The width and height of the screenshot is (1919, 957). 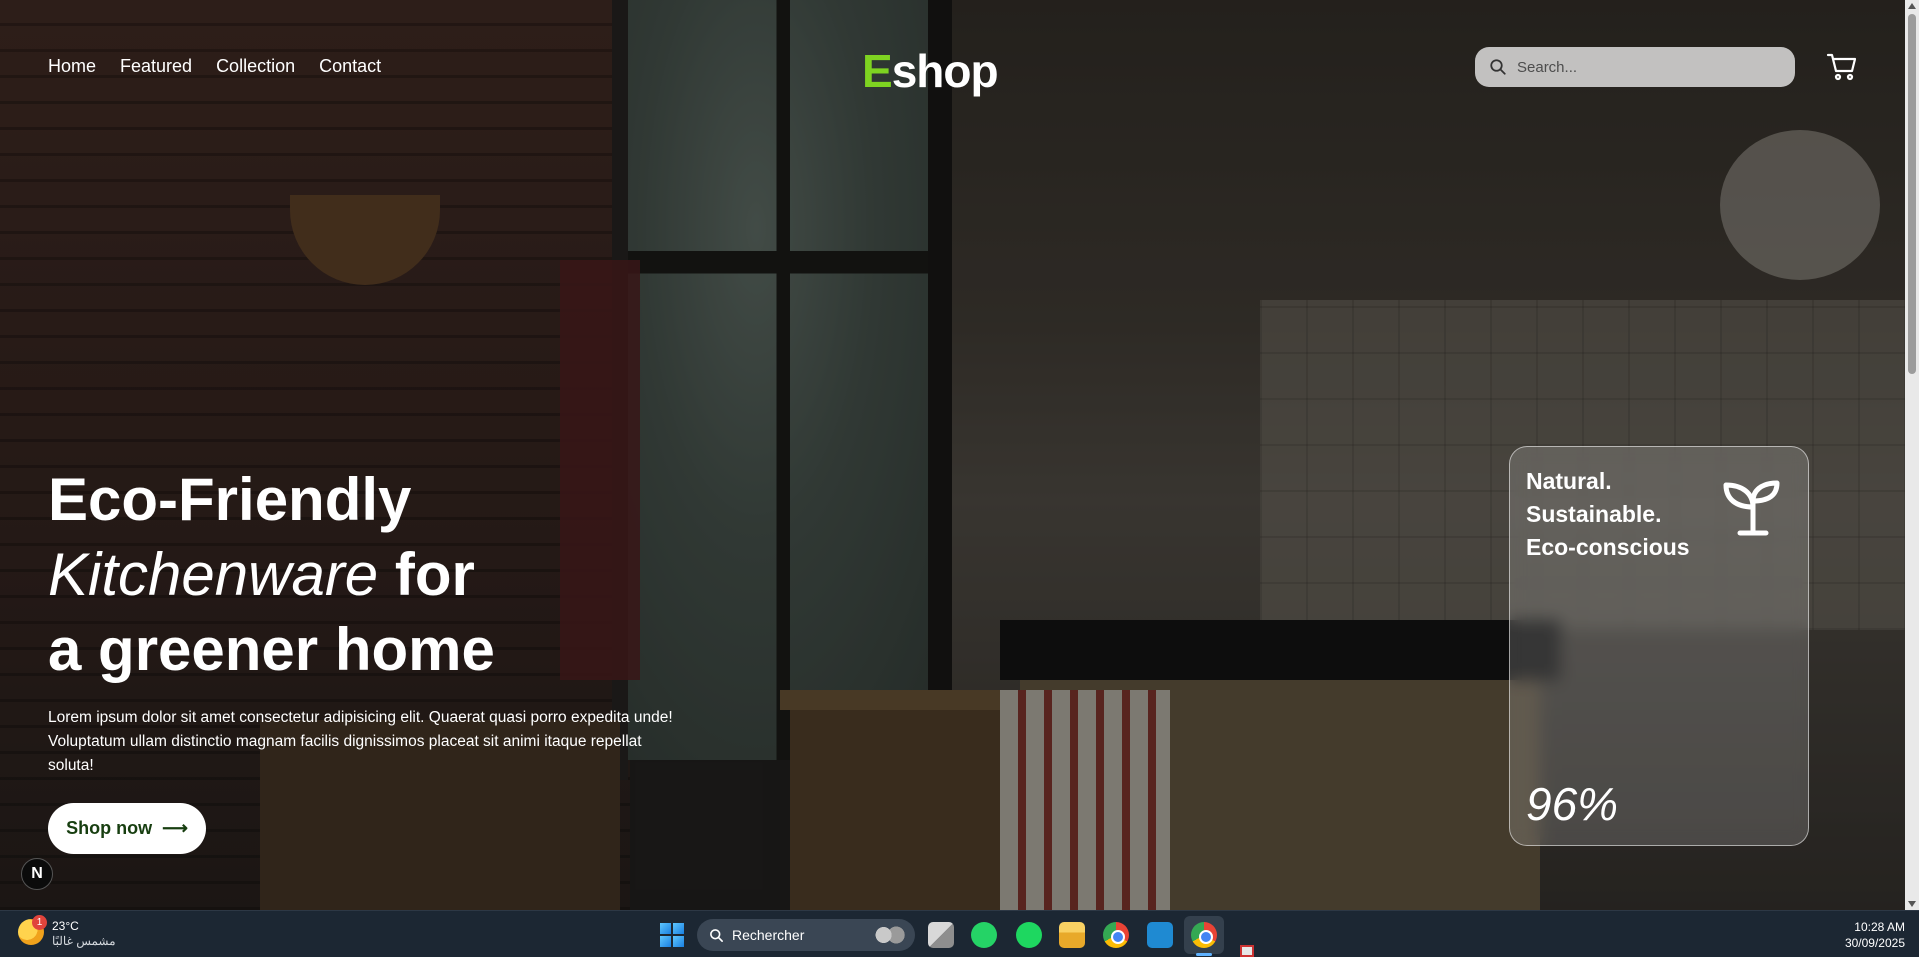 I want to click on card-percentage: 96%, so click(x=1572, y=804).